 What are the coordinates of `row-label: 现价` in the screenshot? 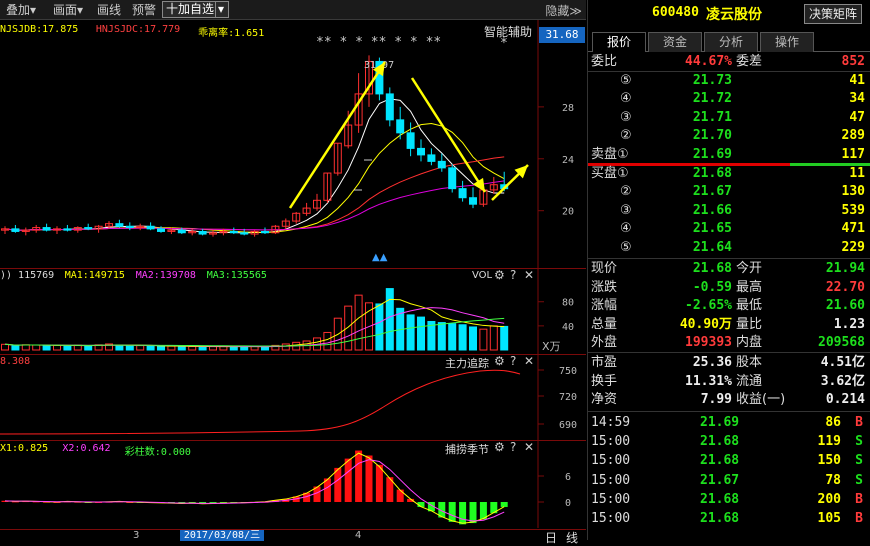 It's located at (604, 268).